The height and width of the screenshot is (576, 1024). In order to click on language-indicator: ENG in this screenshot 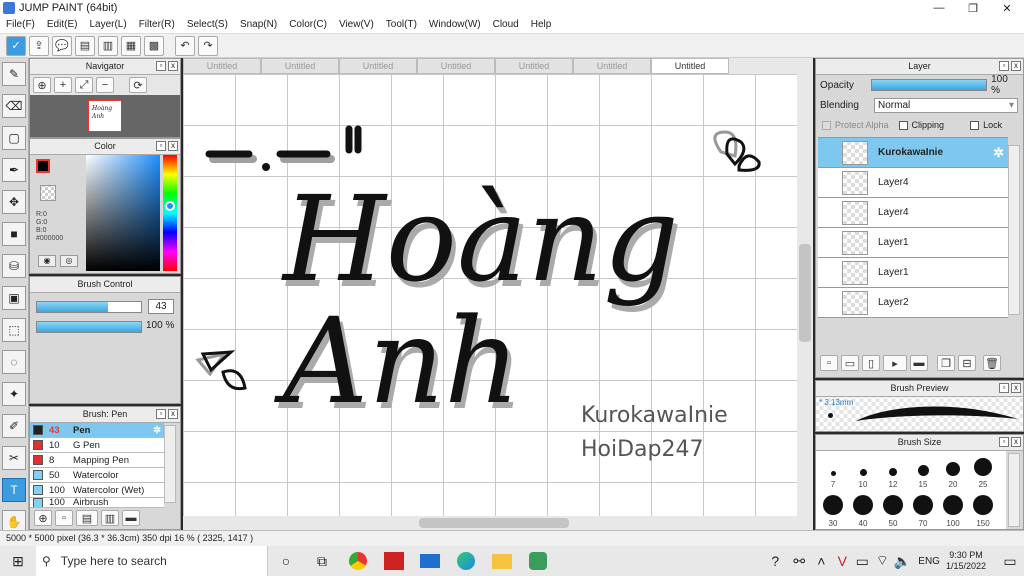, I will do `click(929, 561)`.